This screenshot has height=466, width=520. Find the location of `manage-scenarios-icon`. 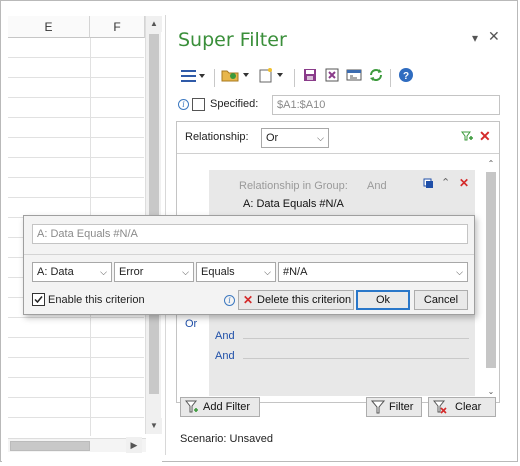

manage-scenarios-icon is located at coordinates (354, 78).